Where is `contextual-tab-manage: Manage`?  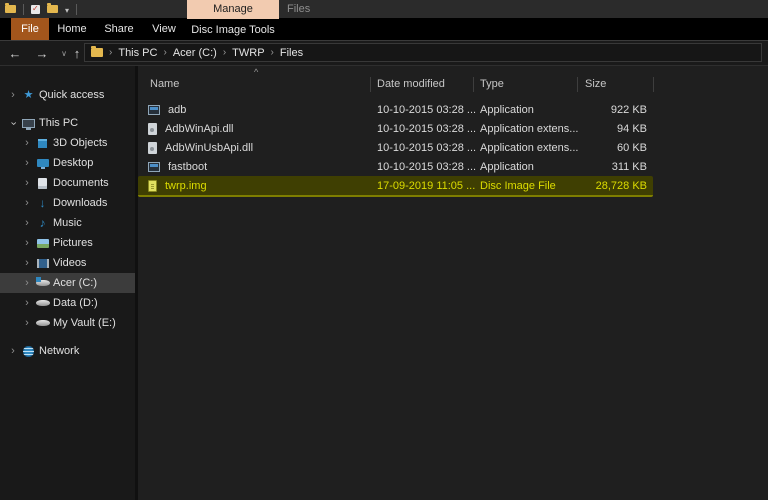
contextual-tab-manage: Manage is located at coordinates (233, 9).